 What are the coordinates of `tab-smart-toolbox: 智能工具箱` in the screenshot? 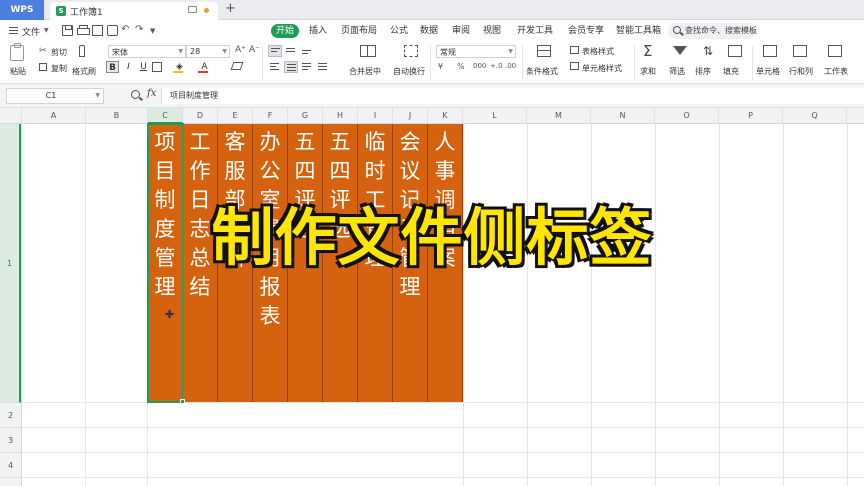 It's located at (638, 31).